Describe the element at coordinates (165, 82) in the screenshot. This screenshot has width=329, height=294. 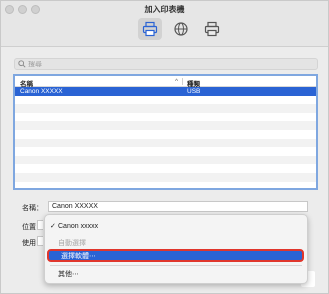
I see `printer-list-header: 名稱 ^ 種類` at that location.